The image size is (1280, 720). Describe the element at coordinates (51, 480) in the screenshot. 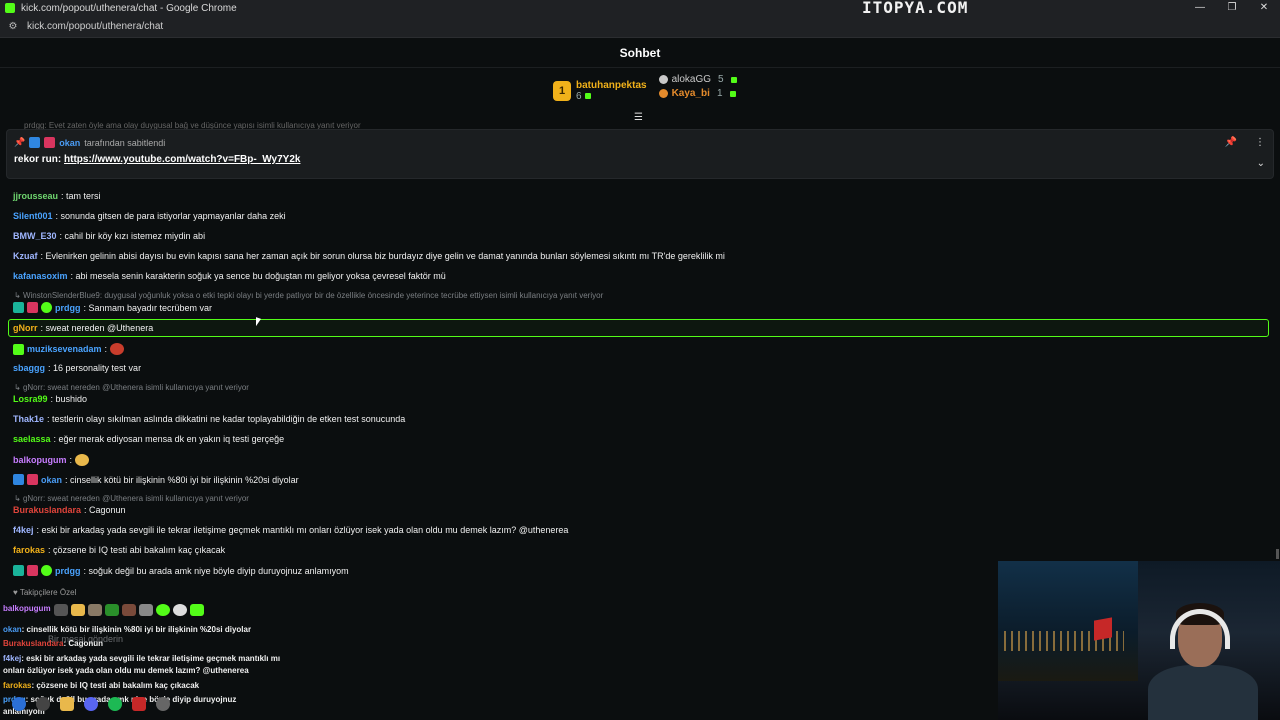

I see `chat-username: okan` at that location.